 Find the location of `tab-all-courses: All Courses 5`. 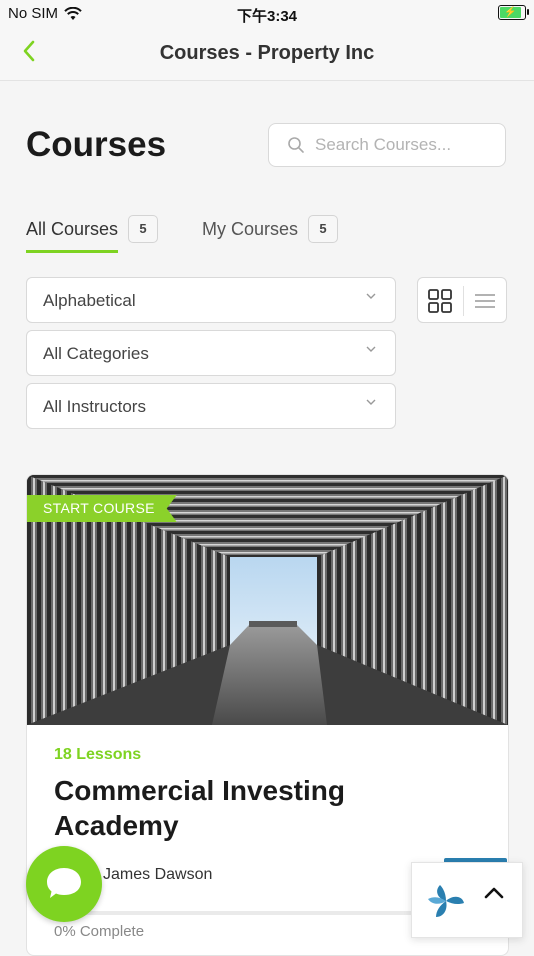

tab-all-courses: All Courses 5 is located at coordinates (92, 229).